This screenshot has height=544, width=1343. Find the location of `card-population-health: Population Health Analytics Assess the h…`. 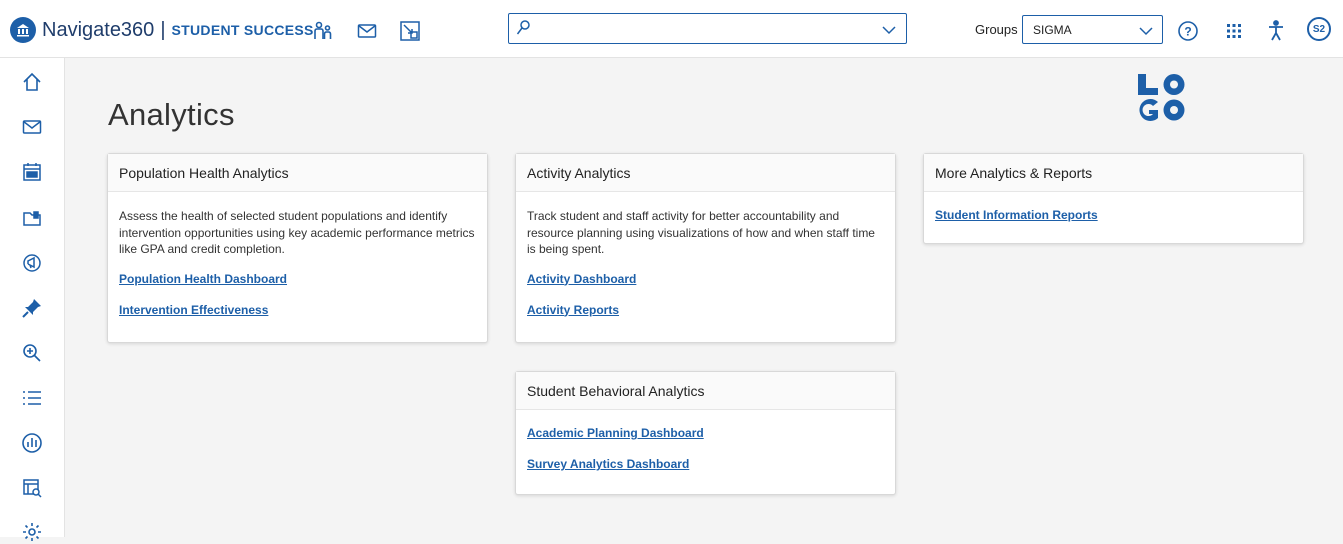

card-population-health: Population Health Analytics Assess the h… is located at coordinates (297, 248).